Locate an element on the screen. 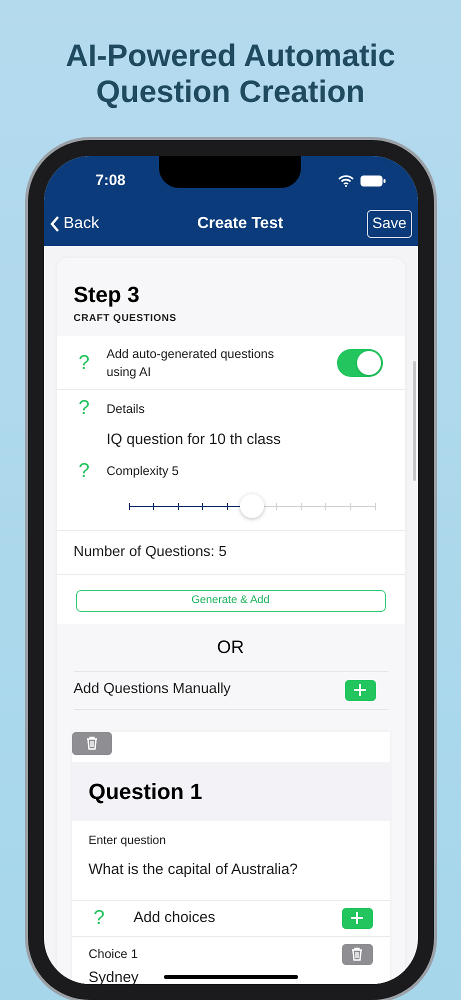  question-field-value: What is the capital of Australia? is located at coordinates (193, 870).